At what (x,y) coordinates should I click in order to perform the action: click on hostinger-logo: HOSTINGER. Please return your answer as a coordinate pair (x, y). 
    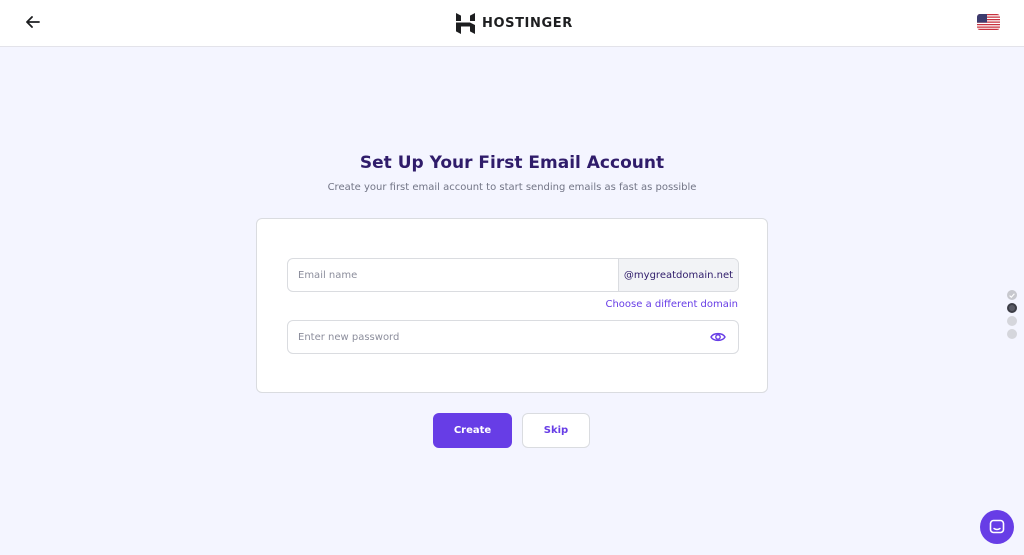
    Looking at the image, I should click on (514, 23).